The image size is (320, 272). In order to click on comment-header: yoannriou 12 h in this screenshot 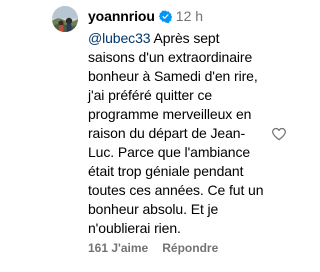, I will do `click(177, 16)`.